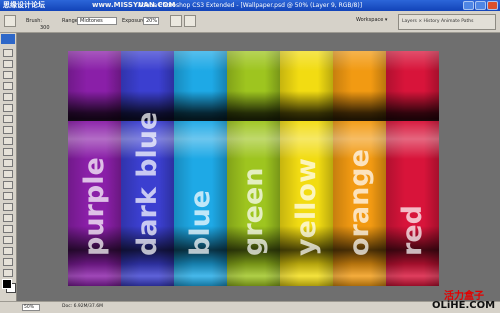  I want to click on brand-logo-en: OLiHE.COM, so click(464, 305).